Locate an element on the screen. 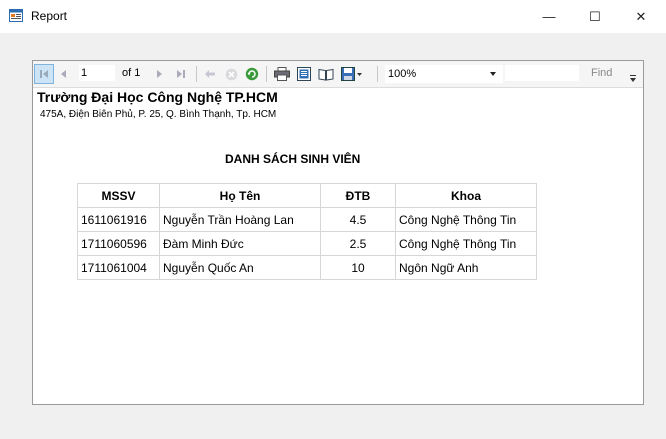  cell-name: Đàm Minh Đức is located at coordinates (240, 243).